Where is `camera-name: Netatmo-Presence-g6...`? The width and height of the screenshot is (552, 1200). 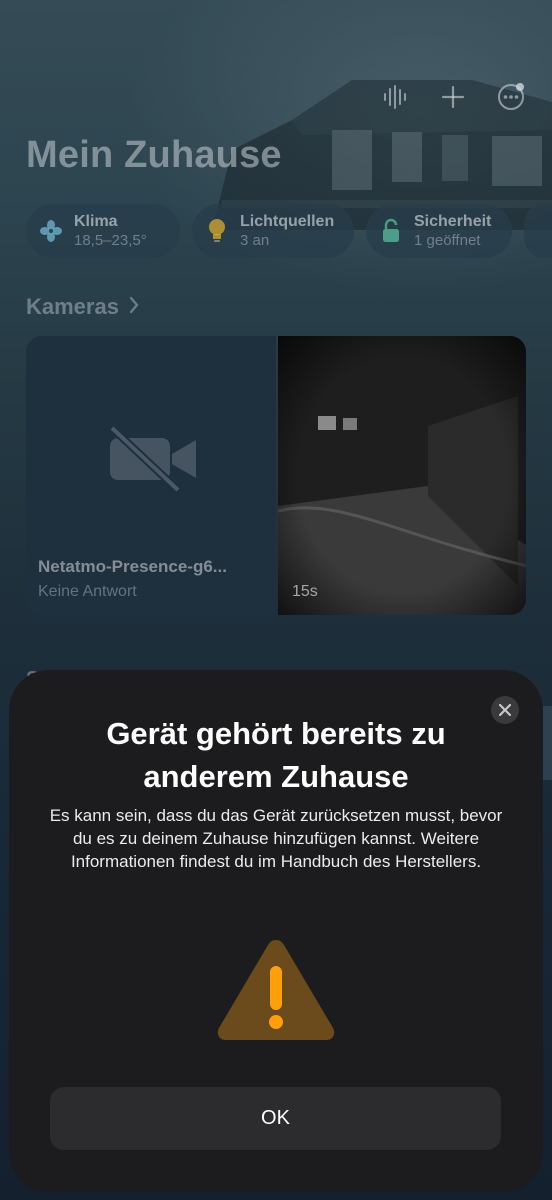
camera-name: Netatmo-Presence-g6... is located at coordinates (132, 566).